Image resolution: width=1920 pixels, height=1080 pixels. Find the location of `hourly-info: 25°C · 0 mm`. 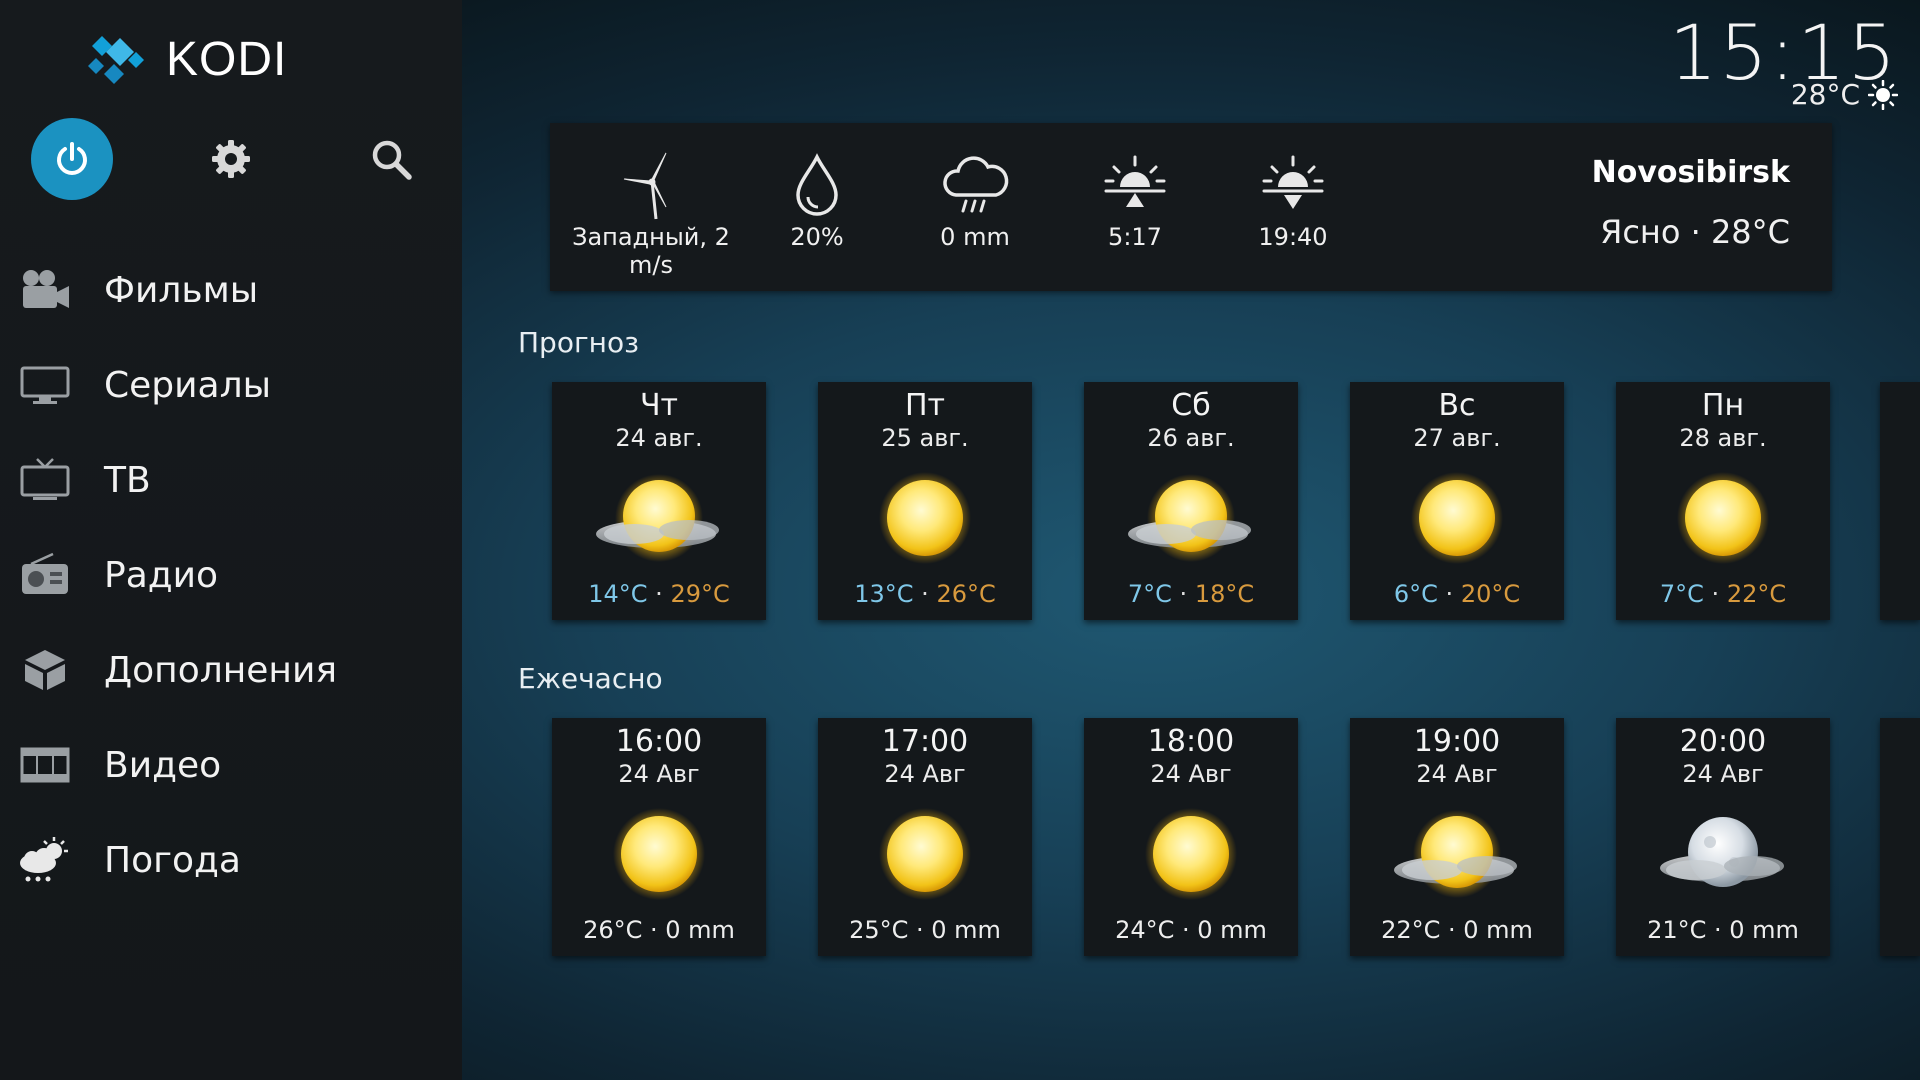

hourly-info: 25°C · 0 mm is located at coordinates (925, 930).